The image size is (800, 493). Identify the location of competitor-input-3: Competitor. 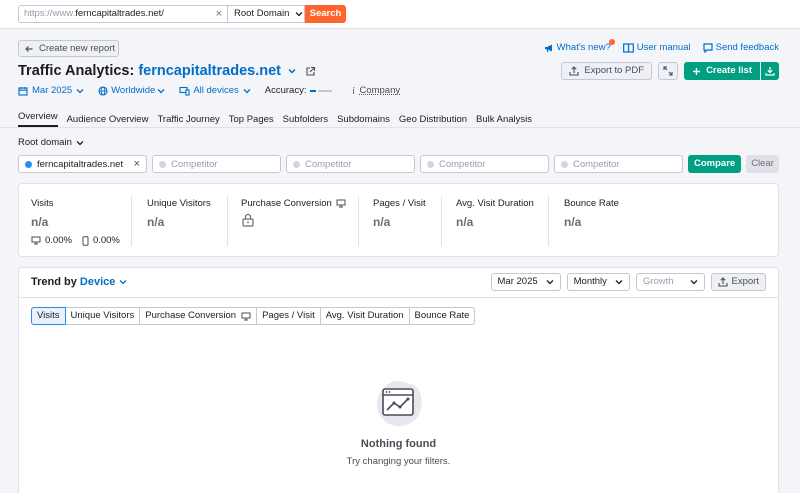
(484, 164).